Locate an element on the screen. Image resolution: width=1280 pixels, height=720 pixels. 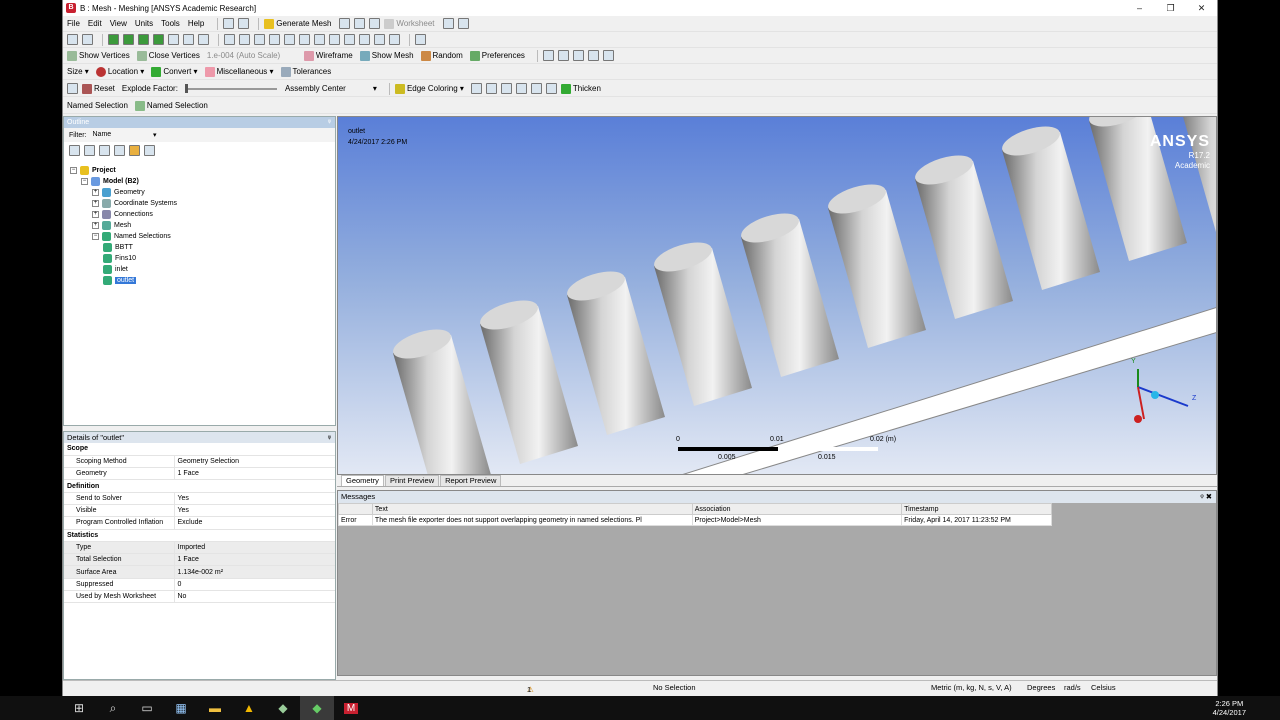
tree-node: + Geometry is located at coordinates (123, 192).